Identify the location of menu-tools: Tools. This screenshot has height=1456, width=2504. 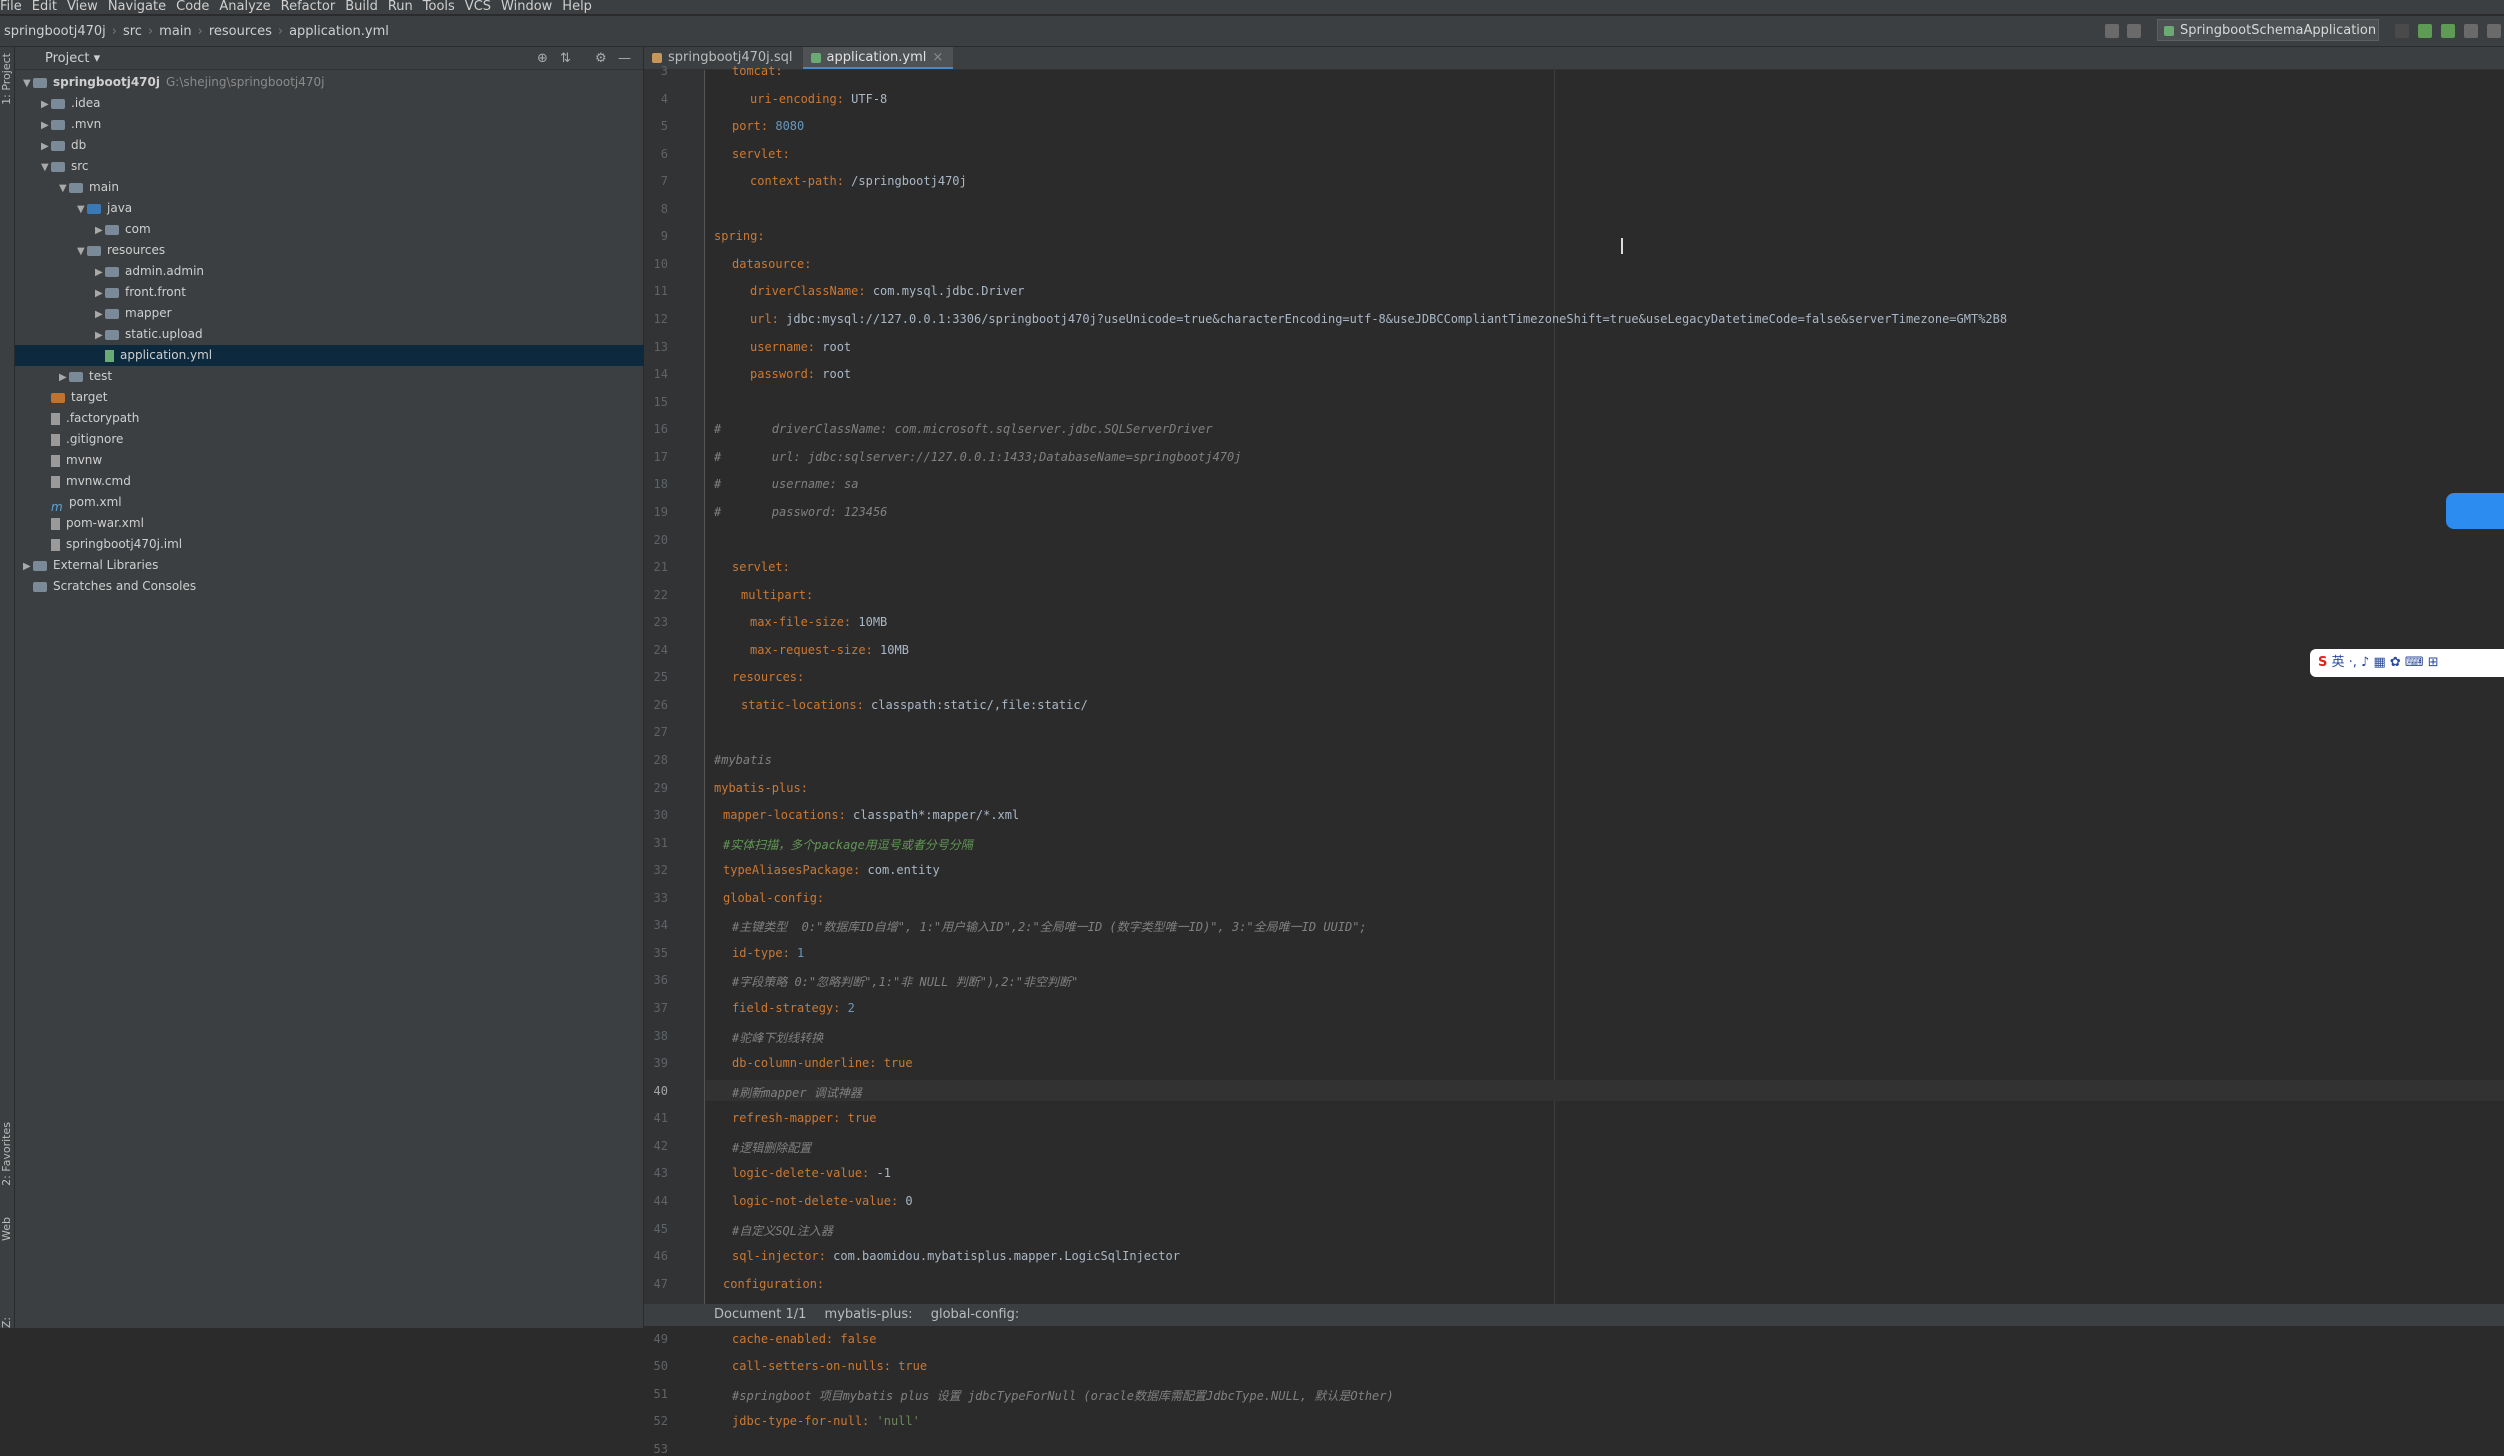
(439, 7).